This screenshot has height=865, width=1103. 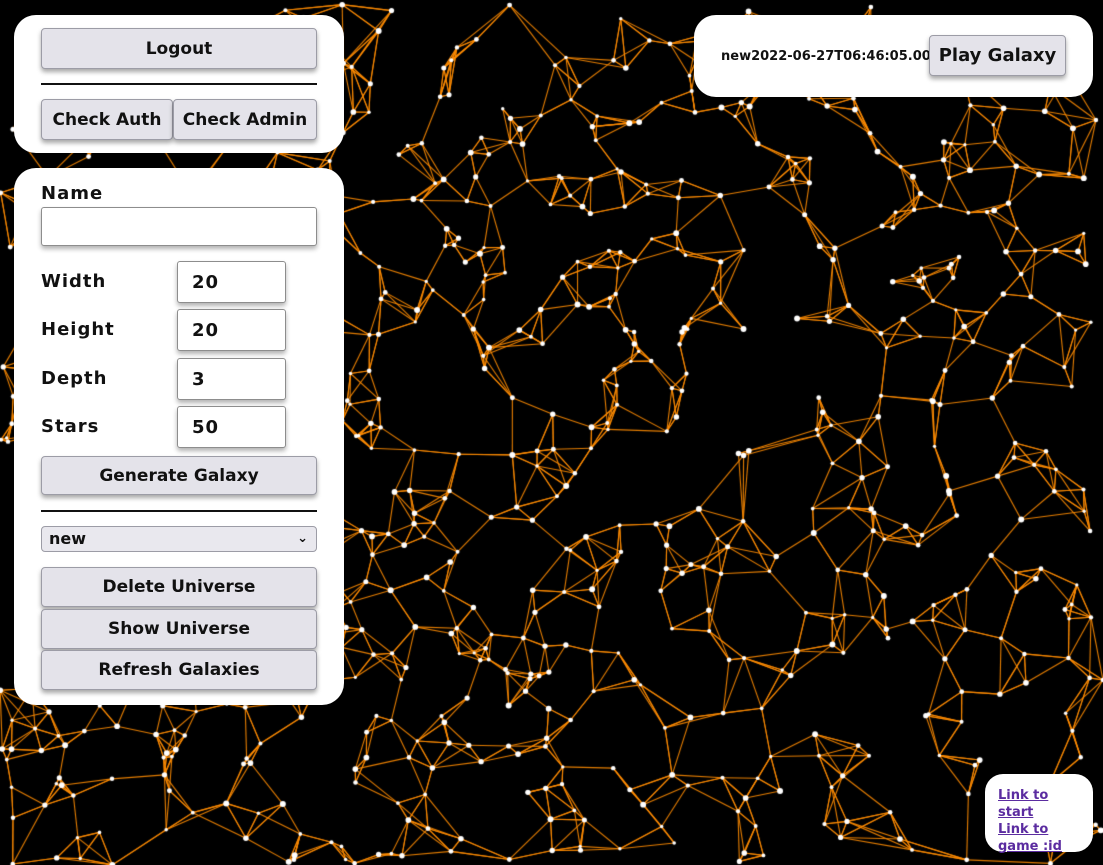 What do you see at coordinates (179, 629) in the screenshot?
I see `show-universe-button: Show Universe` at bounding box center [179, 629].